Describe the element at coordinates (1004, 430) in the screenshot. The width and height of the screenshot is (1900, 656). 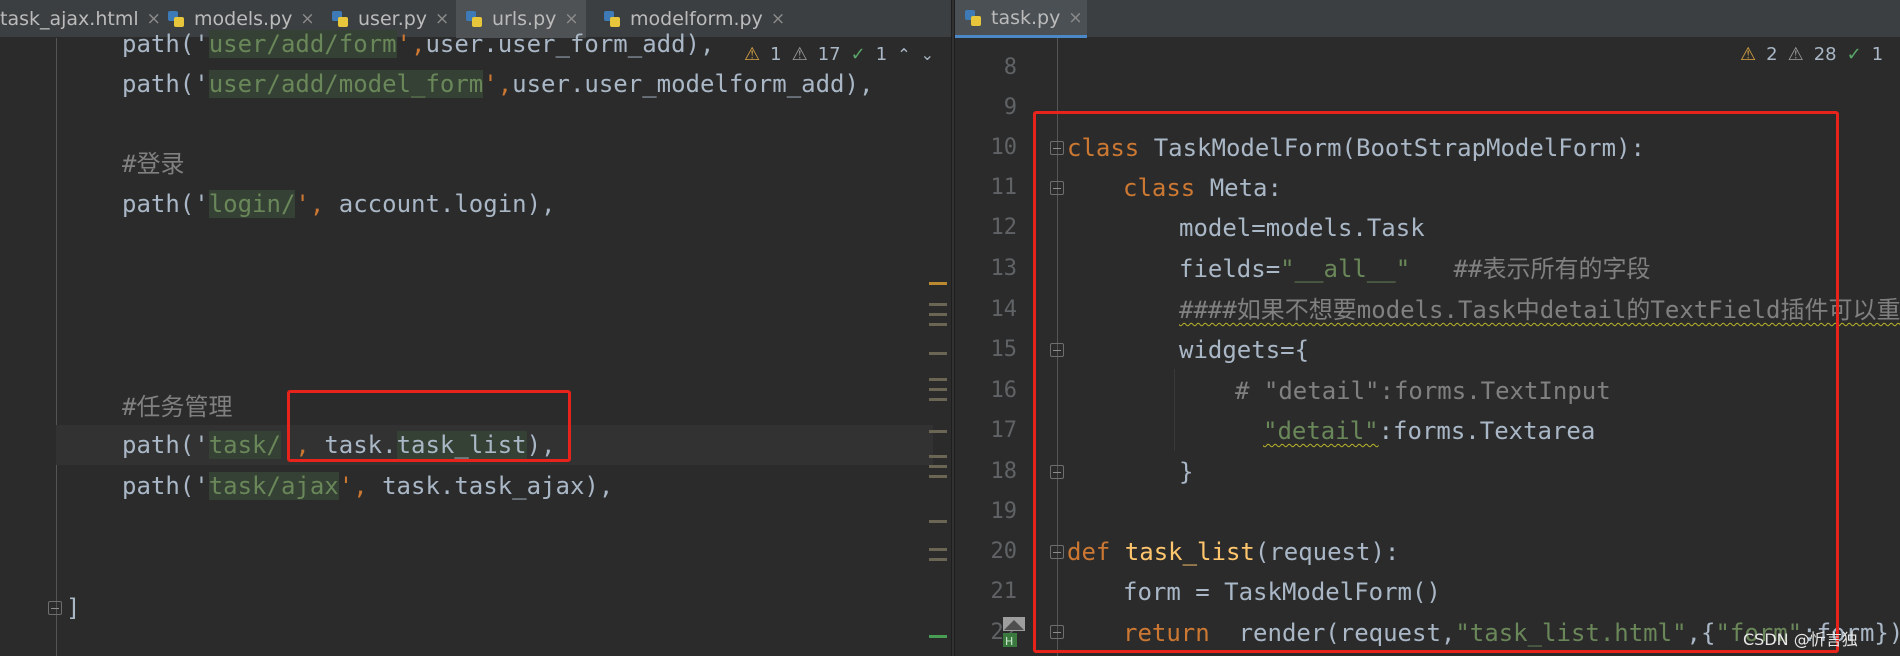
I see `line-number: 17` at that location.